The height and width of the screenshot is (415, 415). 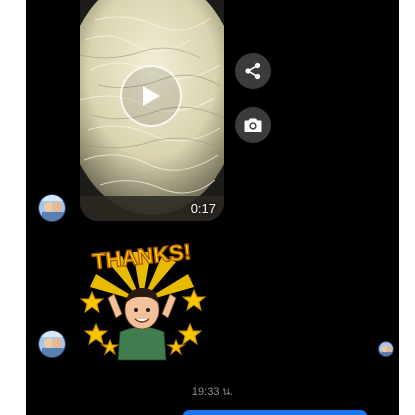 What do you see at coordinates (203, 208) in the screenshot?
I see `video-duration: 0:17` at bounding box center [203, 208].